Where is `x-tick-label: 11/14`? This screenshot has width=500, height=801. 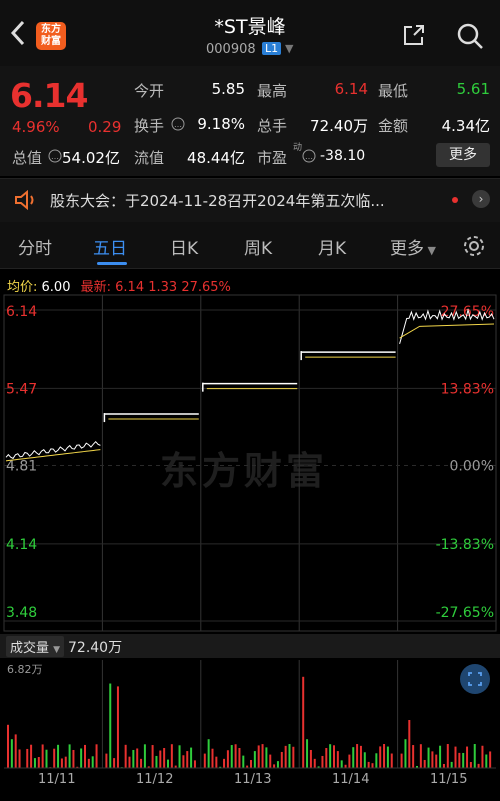 x-tick-label: 11/14 is located at coordinates (351, 779).